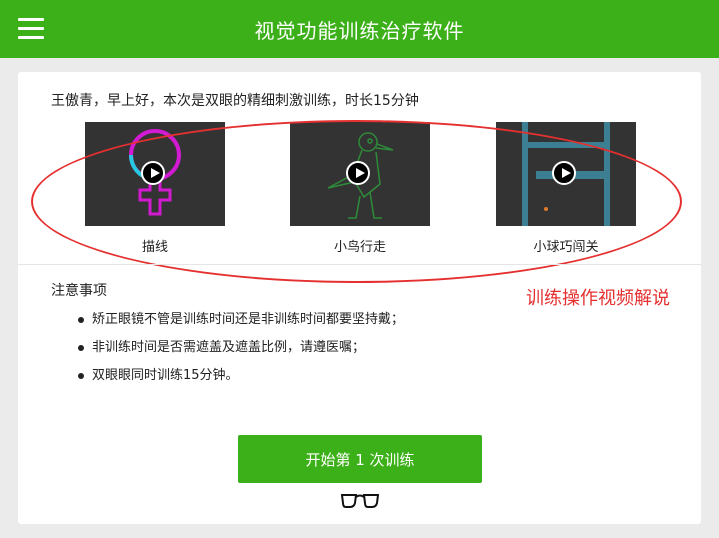 The width and height of the screenshot is (719, 538). Describe the element at coordinates (241, 324) in the screenshot. I see `note-item: 矫正眼镜不管是训练时间还是非训练时间都要坚持戴；` at that location.